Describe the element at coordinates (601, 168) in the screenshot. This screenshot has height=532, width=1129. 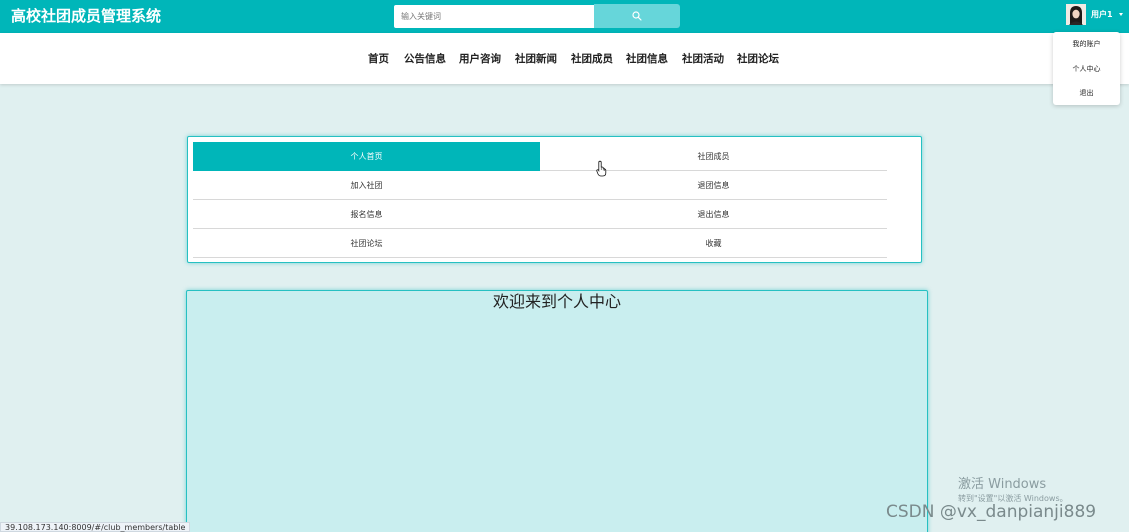
I see `hand-pointer-cursor-icon` at that location.